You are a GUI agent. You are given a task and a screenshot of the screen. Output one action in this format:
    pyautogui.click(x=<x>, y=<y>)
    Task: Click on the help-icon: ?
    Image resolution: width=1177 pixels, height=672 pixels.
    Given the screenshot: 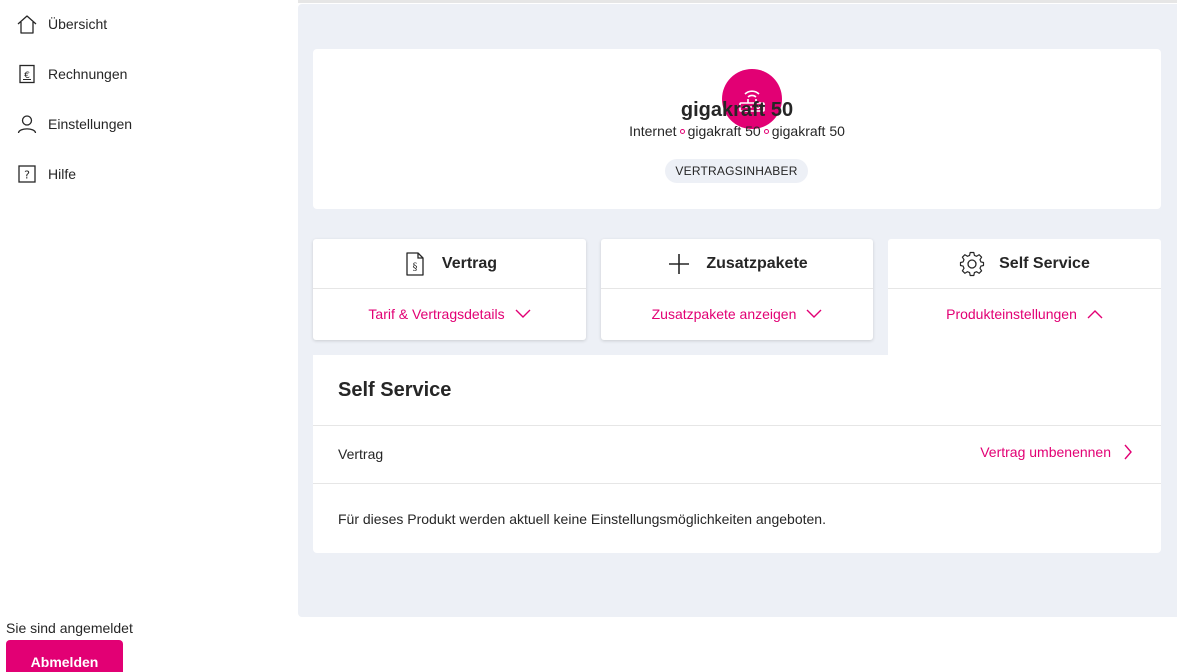 What is the action you would take?
    pyautogui.click(x=27, y=174)
    